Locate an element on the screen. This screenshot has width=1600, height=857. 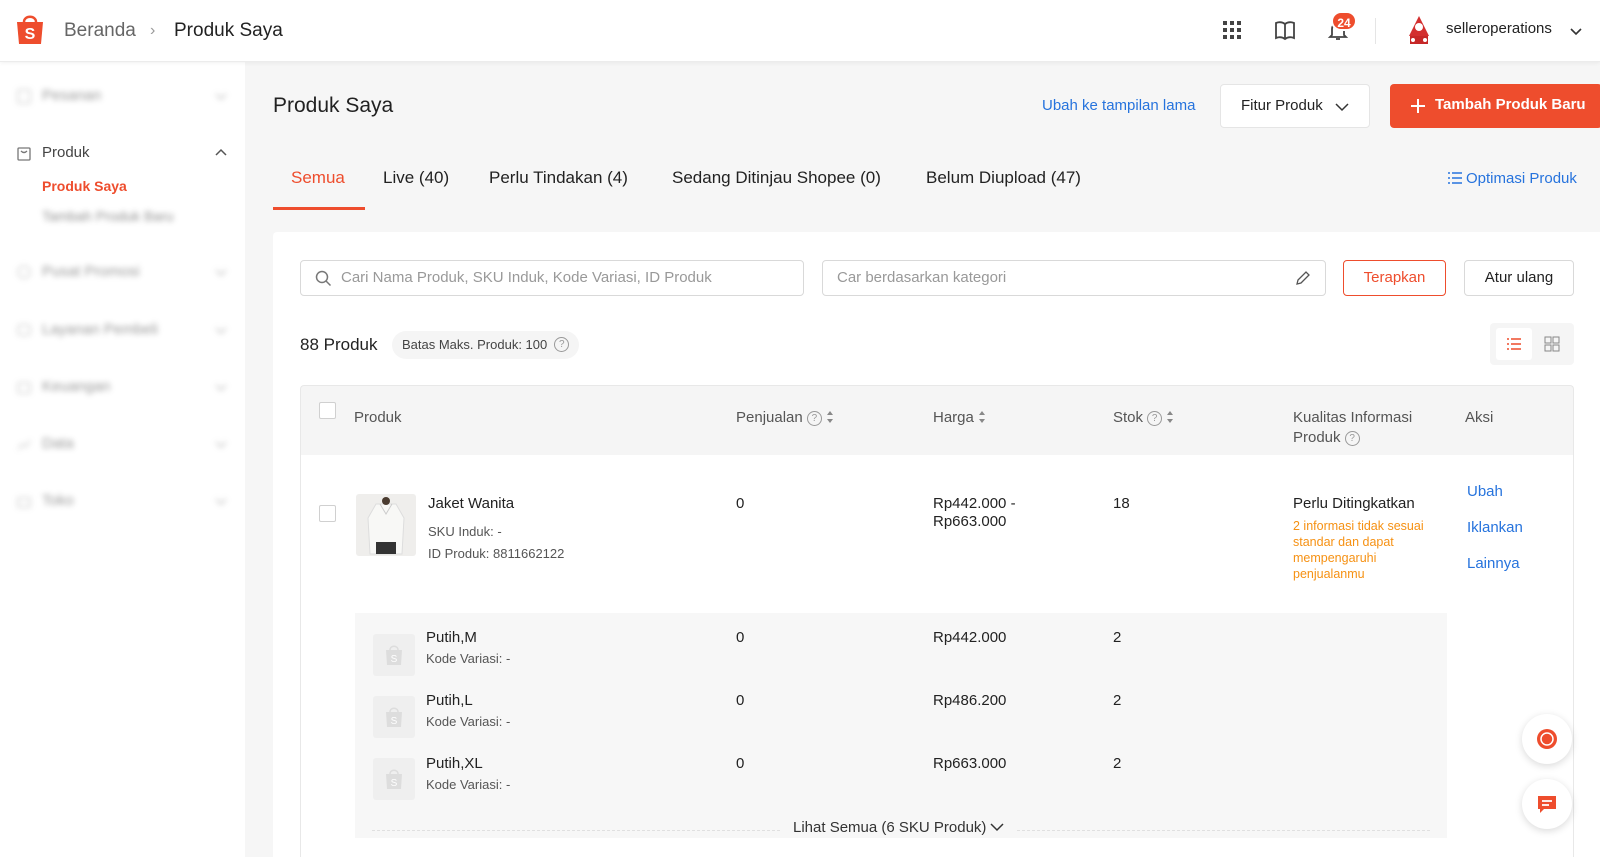
variation-code: Kode Variasi: - is located at coordinates (468, 658).